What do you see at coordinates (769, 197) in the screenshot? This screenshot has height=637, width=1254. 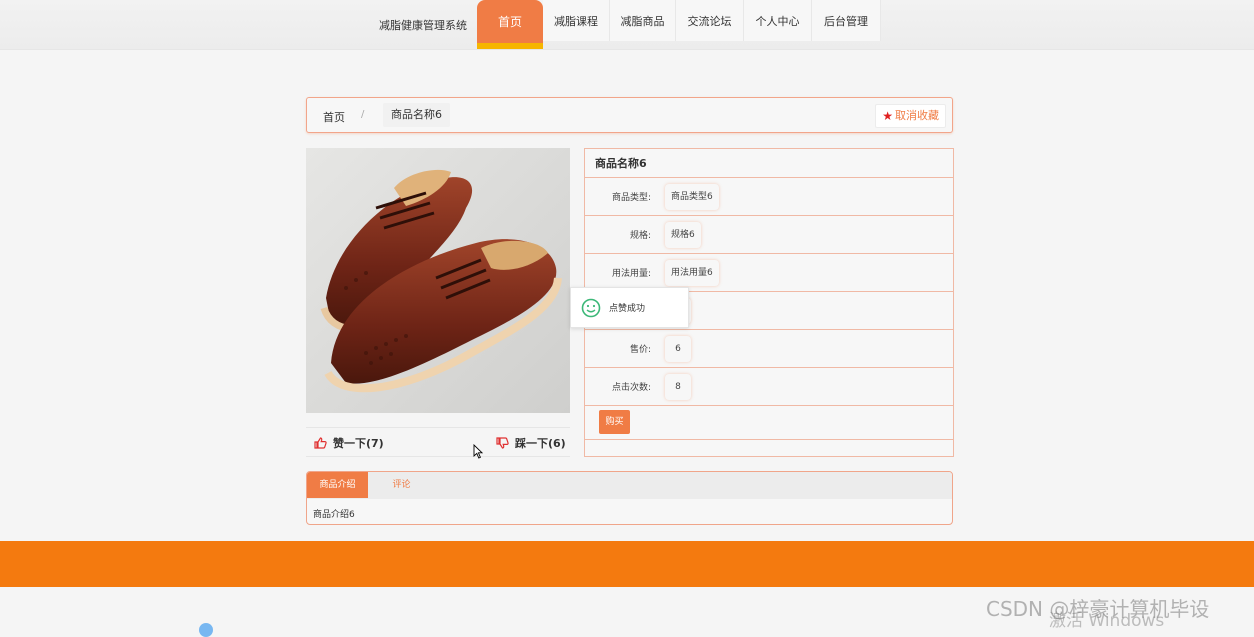 I see `field-row-type: 商品类型: 商品类型6` at bounding box center [769, 197].